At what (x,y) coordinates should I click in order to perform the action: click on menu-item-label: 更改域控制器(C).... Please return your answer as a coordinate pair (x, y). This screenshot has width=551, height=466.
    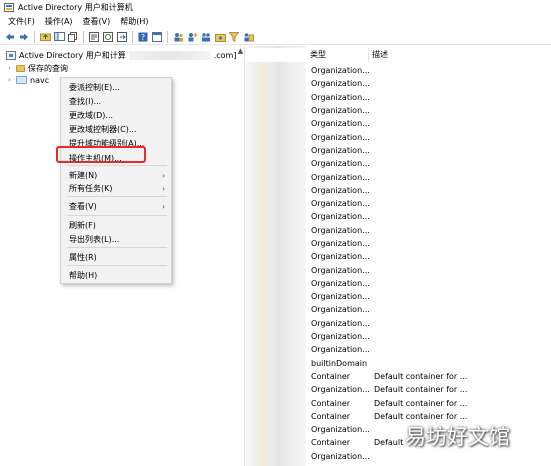
    Looking at the image, I should click on (103, 129).